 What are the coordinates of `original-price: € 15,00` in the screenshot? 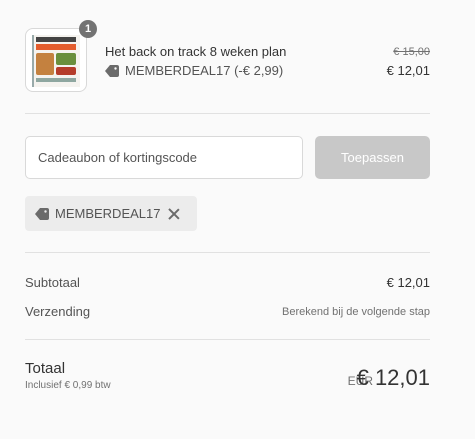 It's located at (411, 52).